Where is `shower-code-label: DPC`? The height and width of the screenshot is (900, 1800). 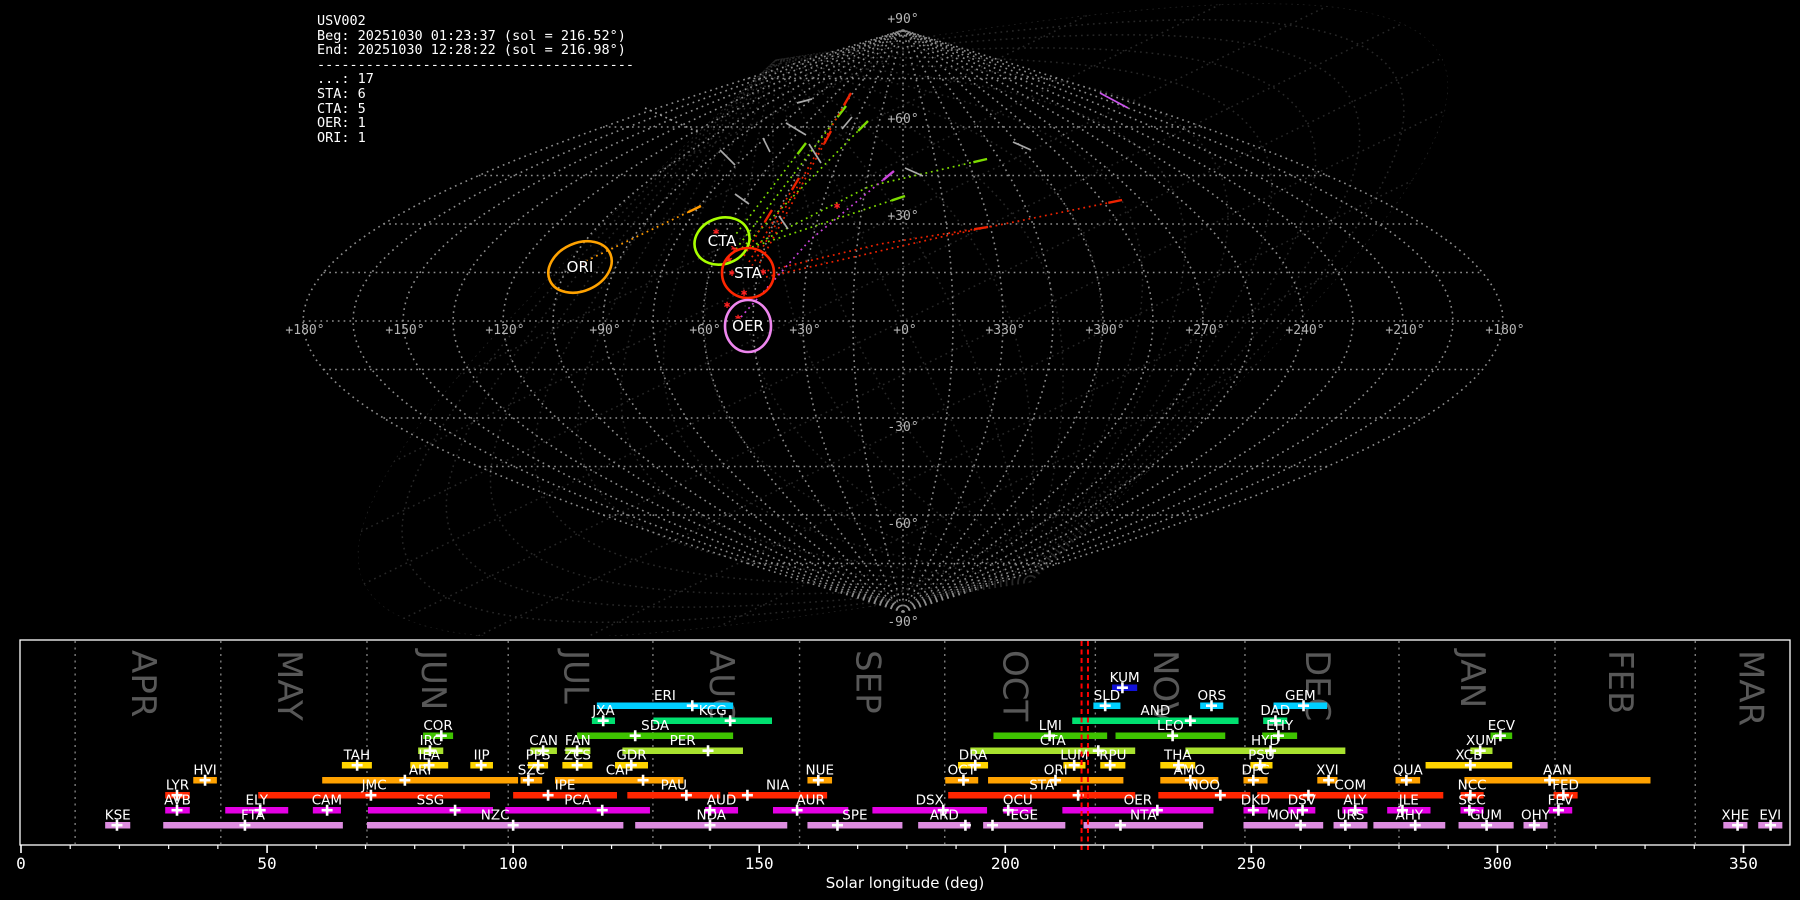 shower-code-label: DPC is located at coordinates (1256, 771).